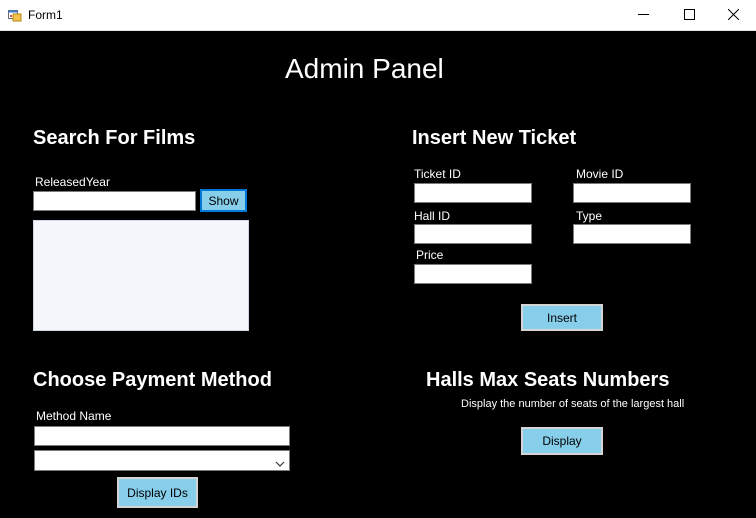  I want to click on halls-heading: Halls Max Seats Numbers, so click(548, 380).